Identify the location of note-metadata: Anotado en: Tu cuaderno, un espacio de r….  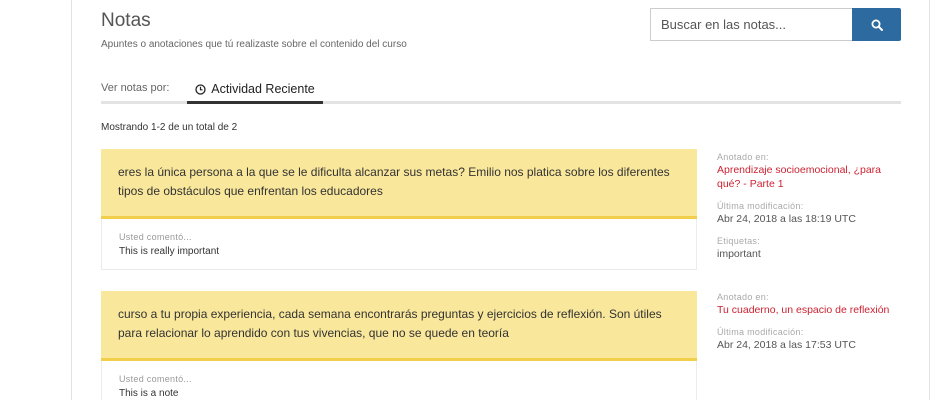
(807, 321).